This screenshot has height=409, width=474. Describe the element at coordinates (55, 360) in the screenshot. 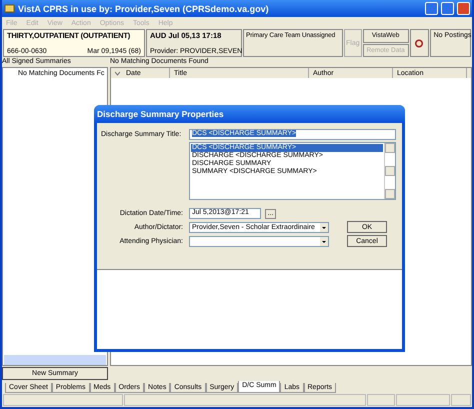

I see `horizontal-scrollbar` at that location.